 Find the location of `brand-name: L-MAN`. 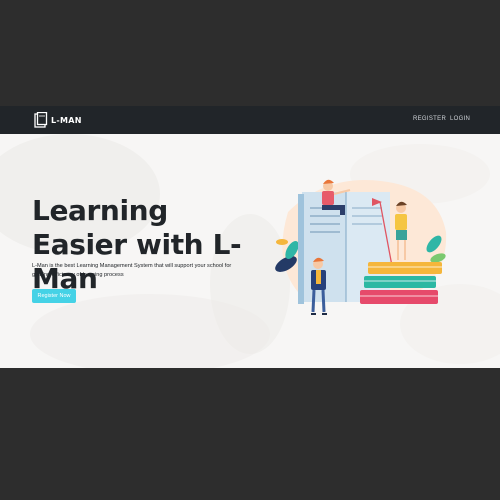

brand-name: L-MAN is located at coordinates (66, 120).